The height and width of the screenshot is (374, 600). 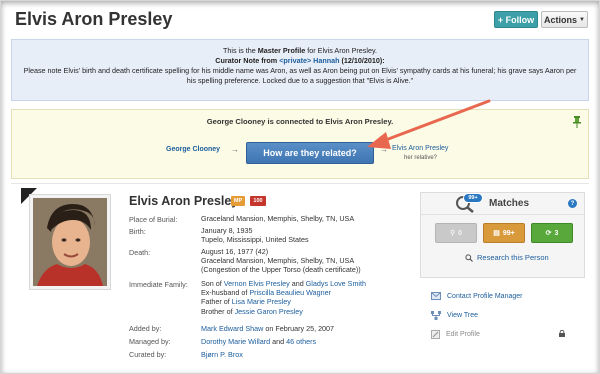 I want to click on added-by-link: Mark Edward Shaw, so click(x=232, y=328).